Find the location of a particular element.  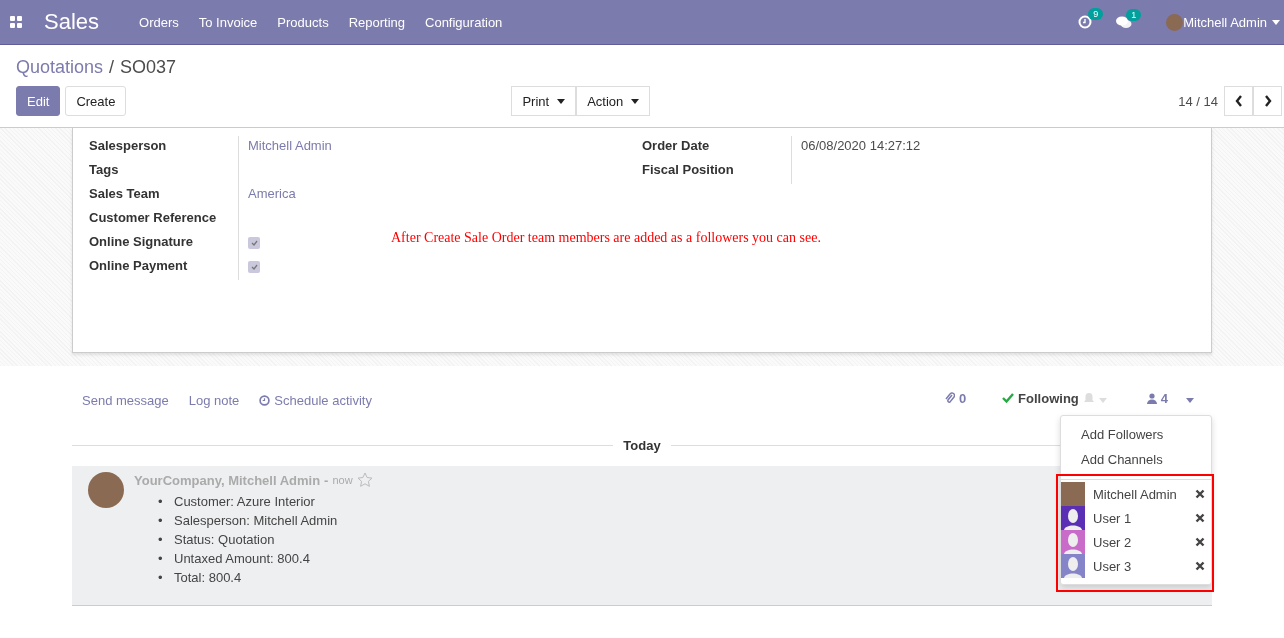

chevron-right-icon is located at coordinates (1267, 101).